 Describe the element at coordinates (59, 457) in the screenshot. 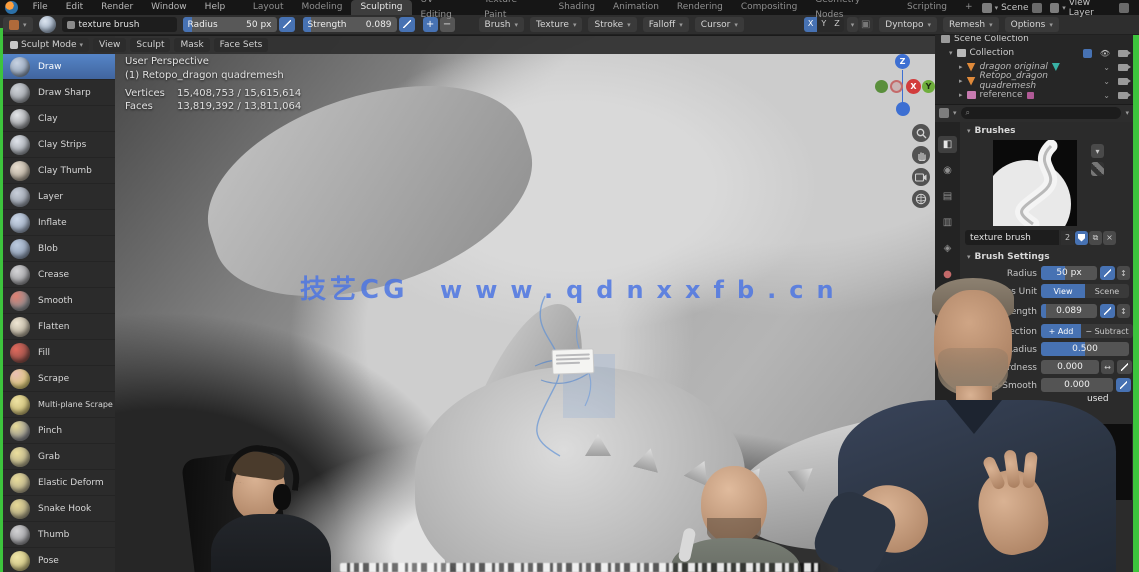

I see `brush-grab: Grab` at that location.